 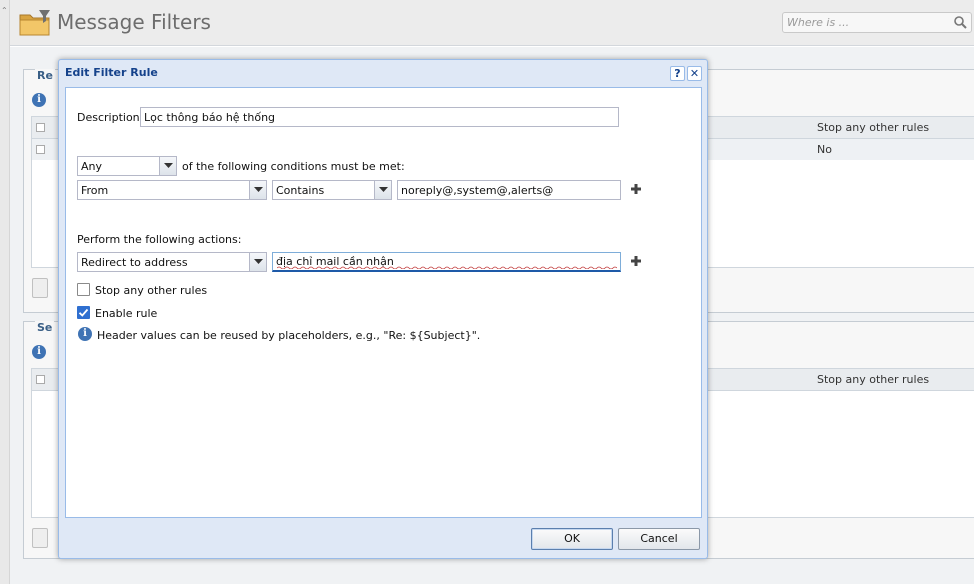 What do you see at coordinates (379, 117) in the screenshot?
I see `description-input` at bounding box center [379, 117].